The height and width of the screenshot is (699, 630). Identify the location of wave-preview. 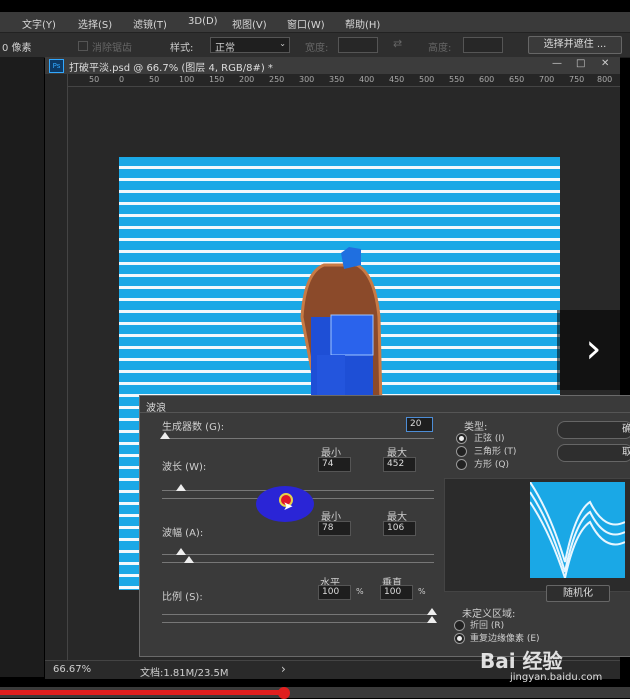
(577, 530).